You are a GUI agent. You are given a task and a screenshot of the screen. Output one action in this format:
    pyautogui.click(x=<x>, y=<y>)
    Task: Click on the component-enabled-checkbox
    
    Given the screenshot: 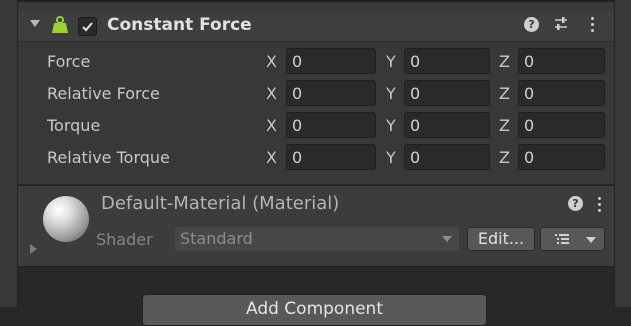 What is the action you would take?
    pyautogui.click(x=87, y=26)
    